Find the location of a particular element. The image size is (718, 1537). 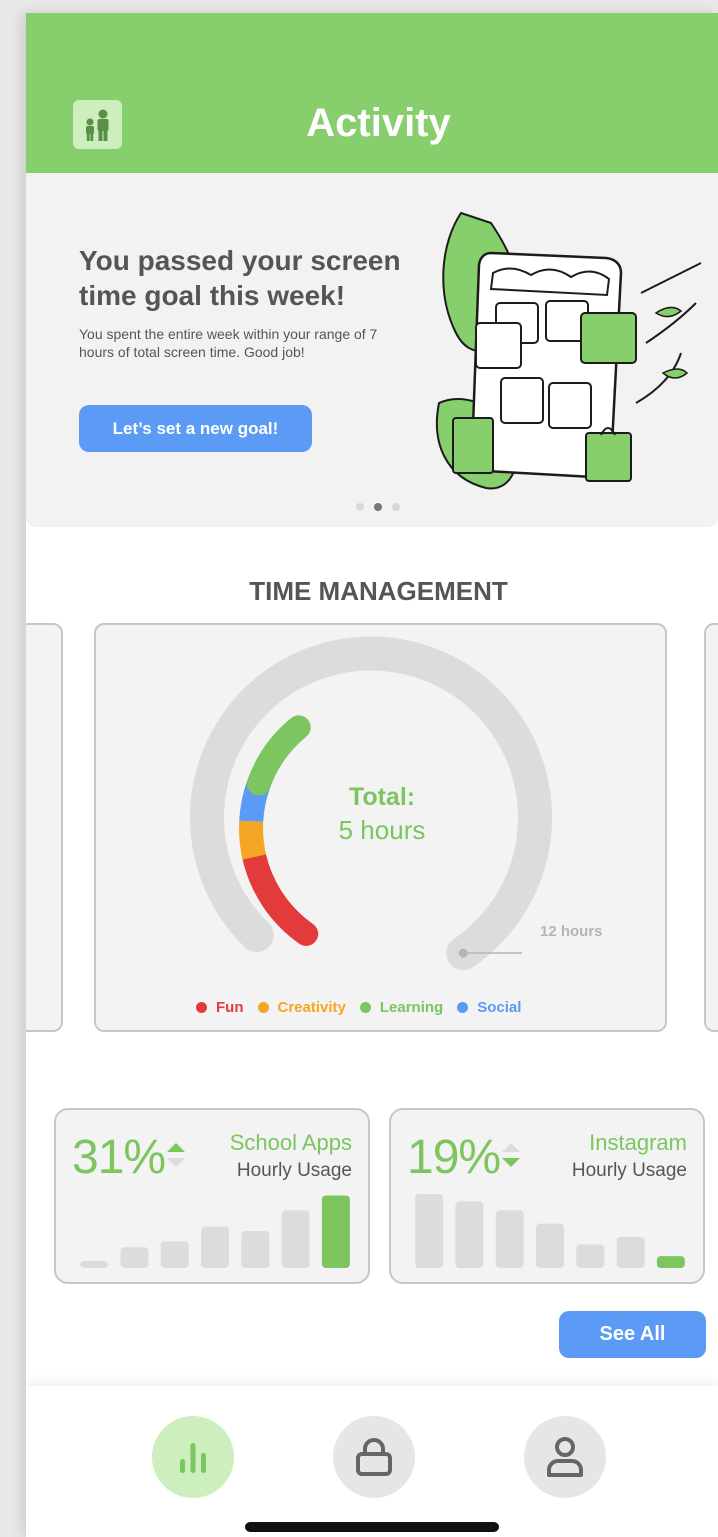

nav-lock-button is located at coordinates (374, 1457).